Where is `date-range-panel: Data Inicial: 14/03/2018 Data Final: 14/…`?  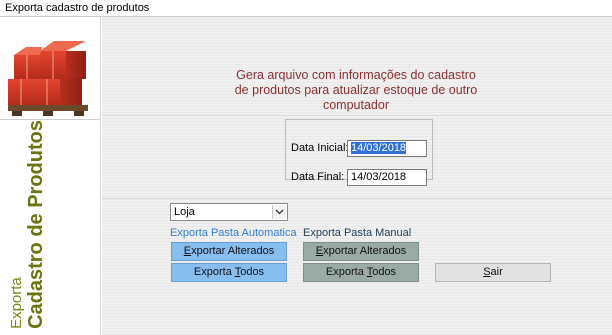 date-range-panel: Data Inicial: 14/03/2018 Data Final: 14/… is located at coordinates (359, 152).